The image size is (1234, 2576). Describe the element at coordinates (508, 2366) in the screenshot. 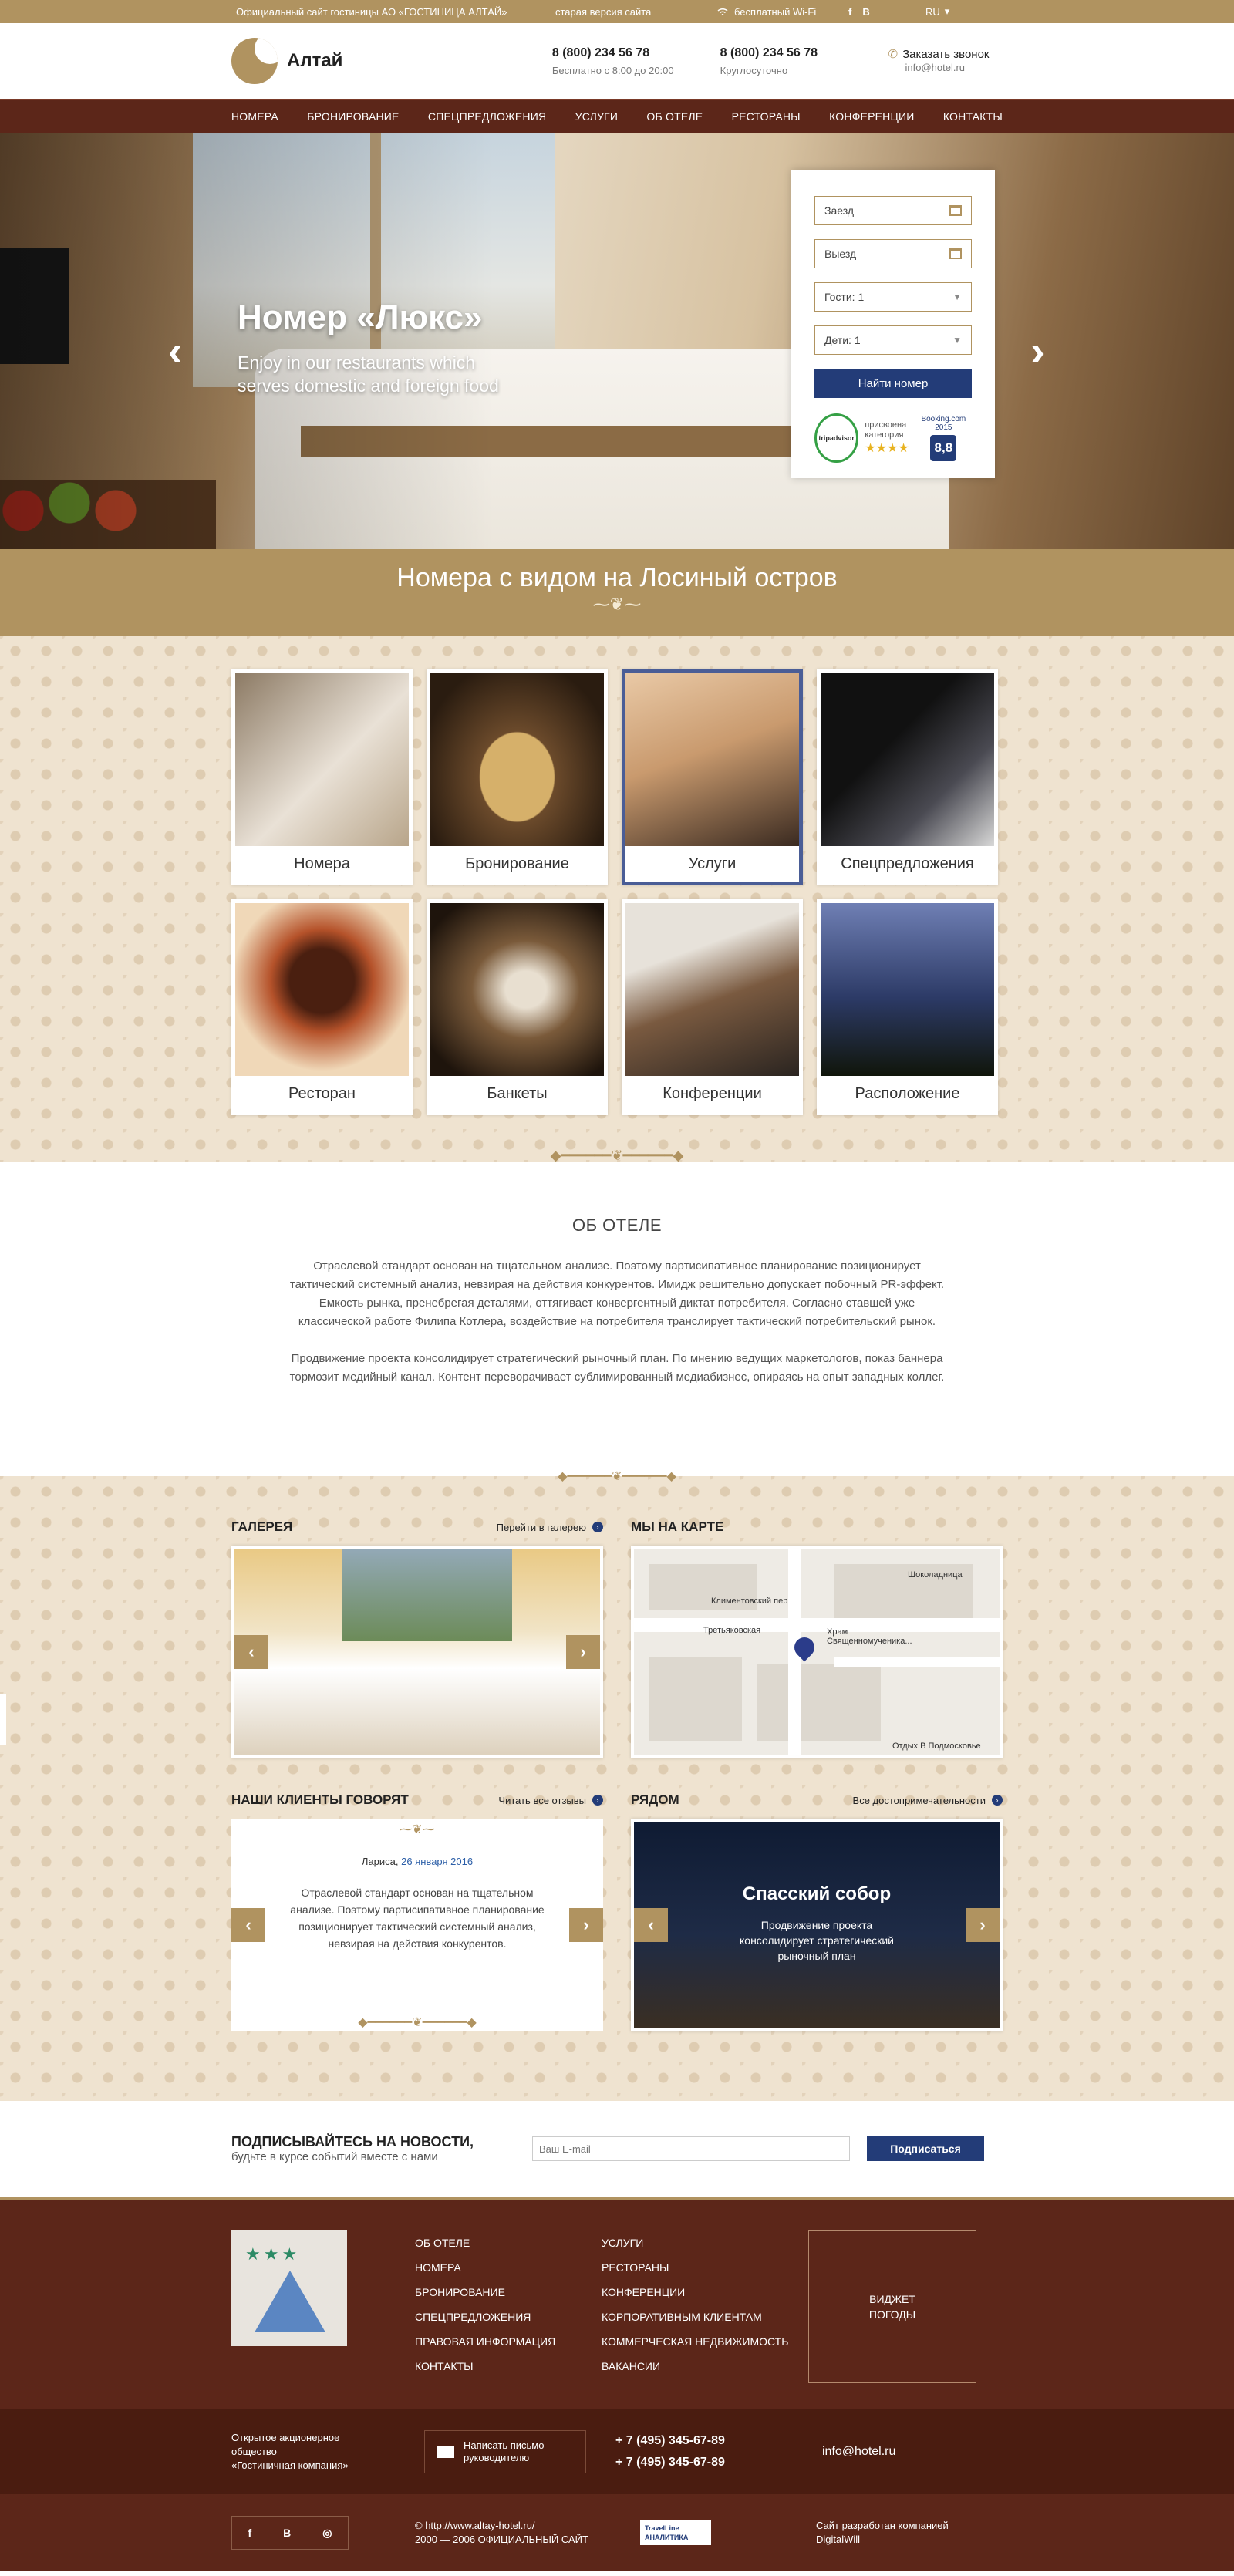

I see `footer-link: КОНТАКТЫ` at that location.